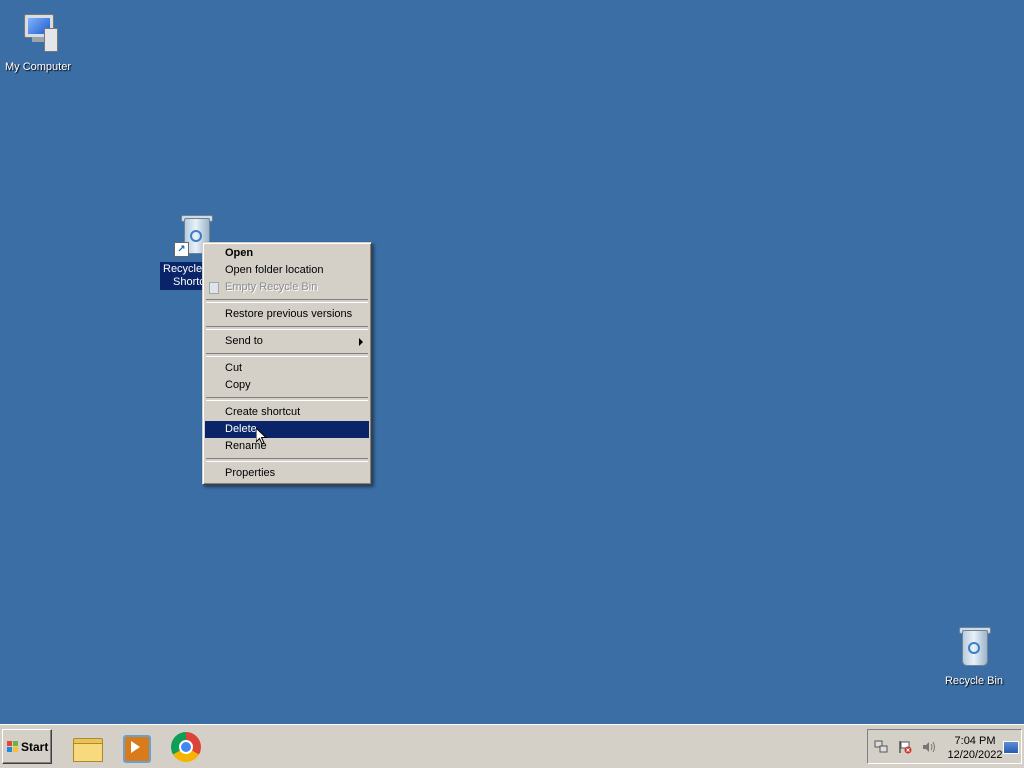 The image size is (1024, 768). I want to click on clock: 7:04 PM 12/20/2022, so click(975, 748).